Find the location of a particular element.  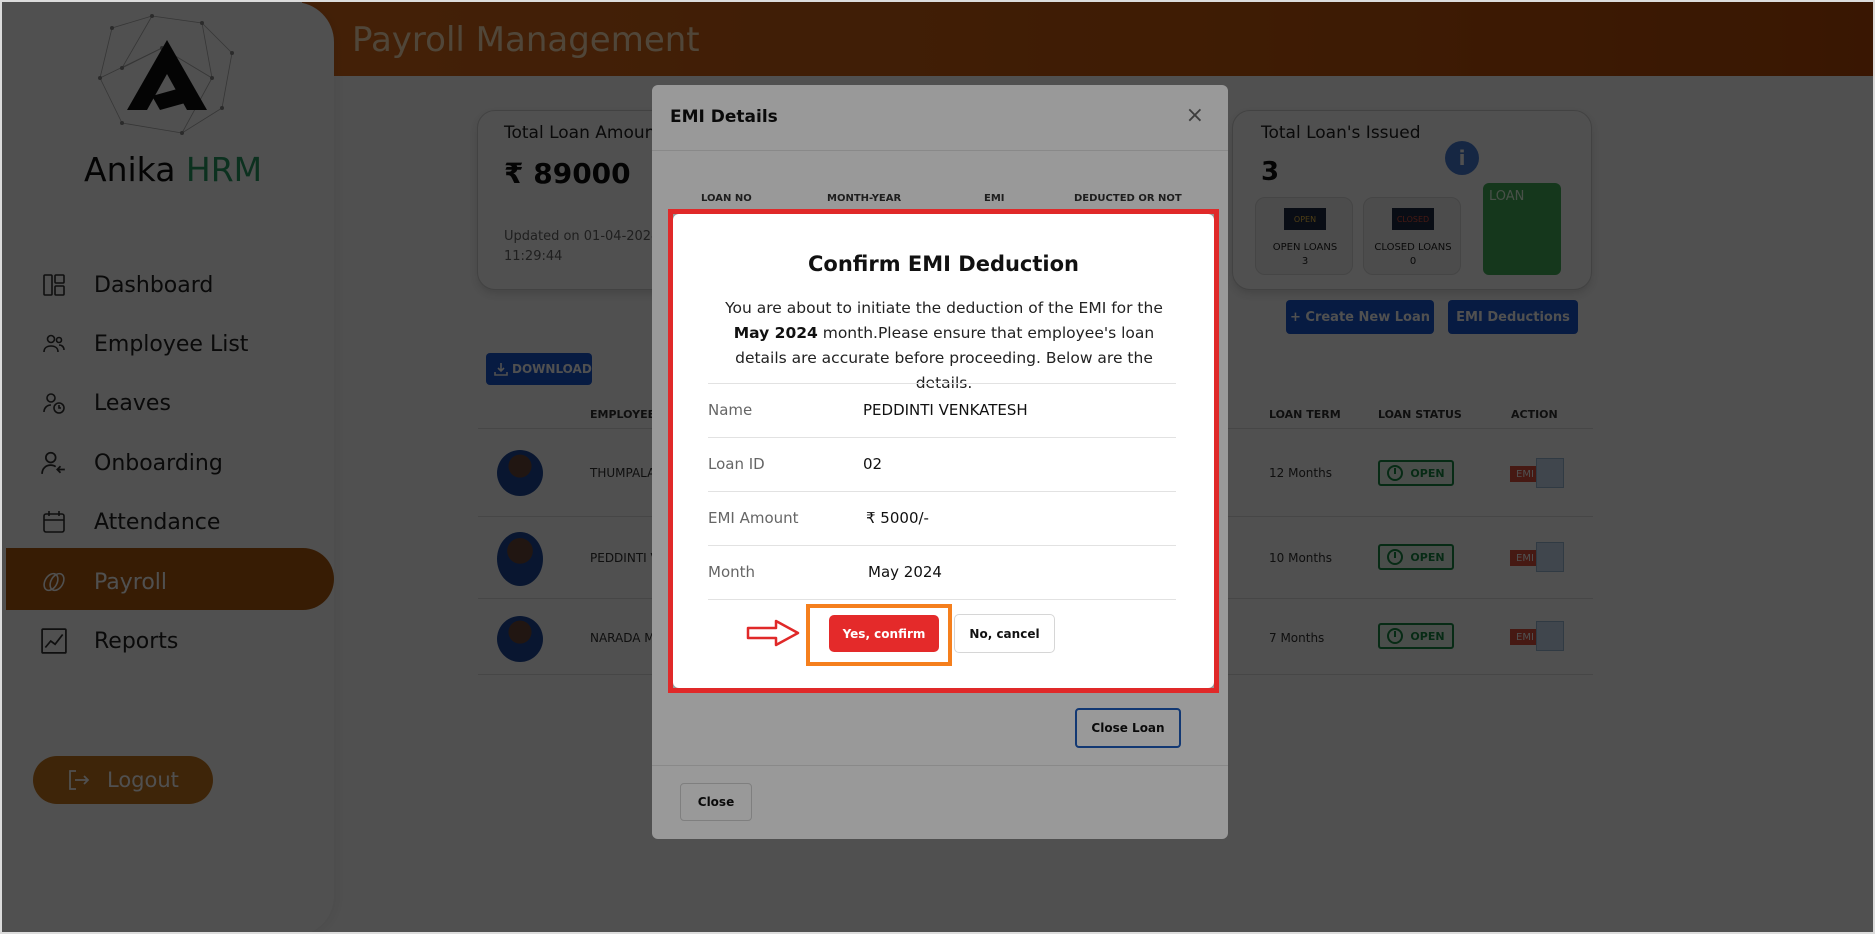

detail-row-month: Month May 2024 is located at coordinates (942, 572).